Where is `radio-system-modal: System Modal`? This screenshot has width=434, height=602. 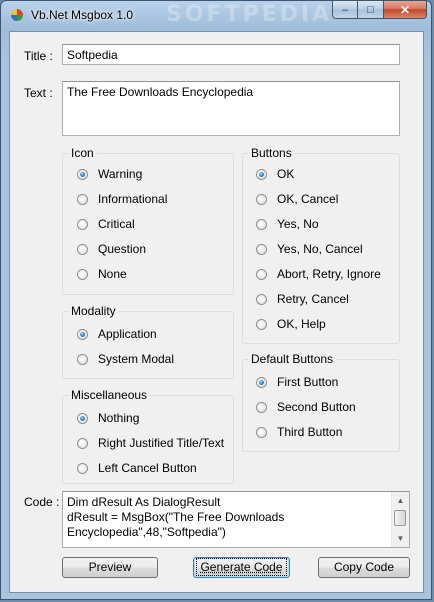 radio-system-modal: System Modal is located at coordinates (125, 359).